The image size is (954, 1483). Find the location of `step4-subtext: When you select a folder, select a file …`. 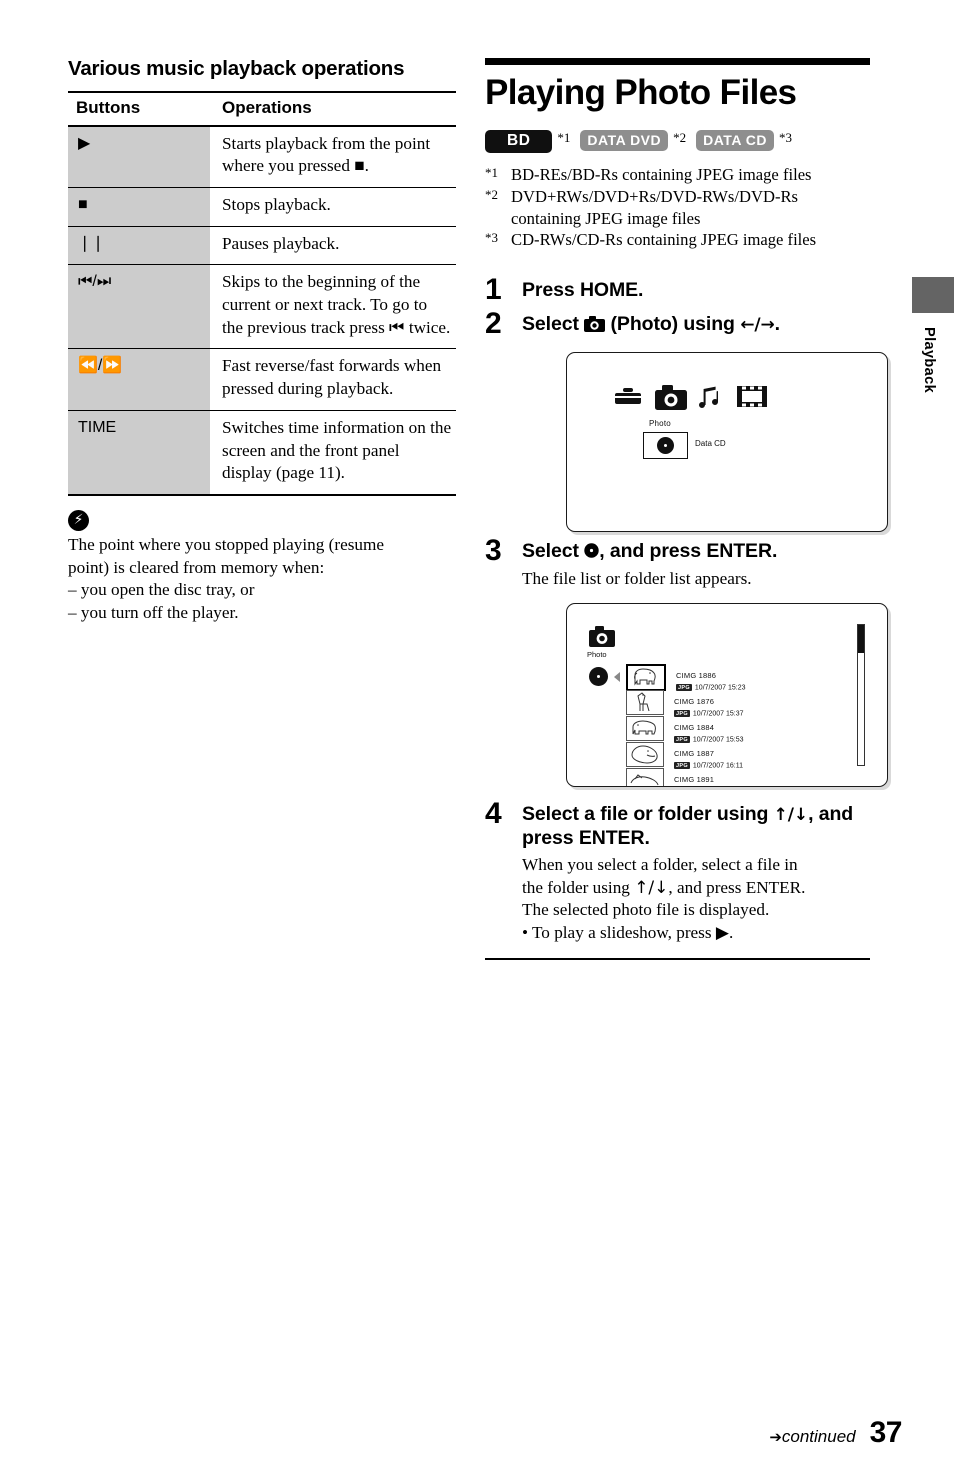

step4-subtext: When you select a folder, select a file … is located at coordinates (696, 899).